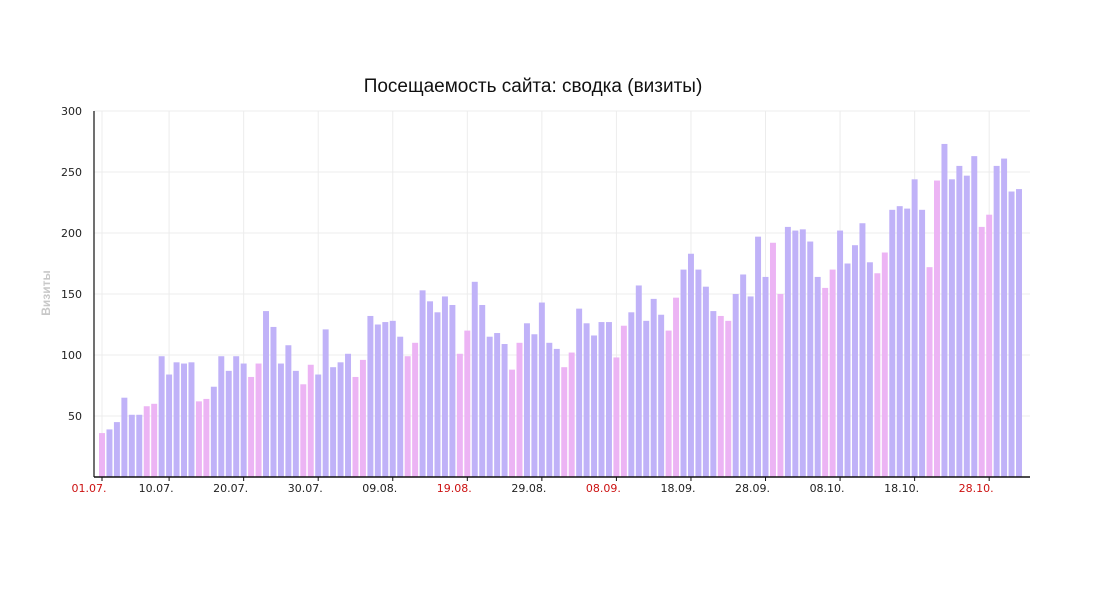 This screenshot has width=1100, height=600. I want to click on y-tick-label: 300, so click(71, 111).